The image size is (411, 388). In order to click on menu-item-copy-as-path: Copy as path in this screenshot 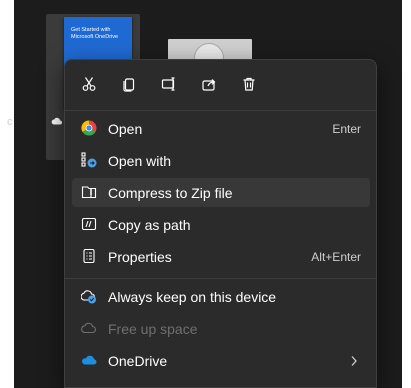, I will do `click(221, 224)`.